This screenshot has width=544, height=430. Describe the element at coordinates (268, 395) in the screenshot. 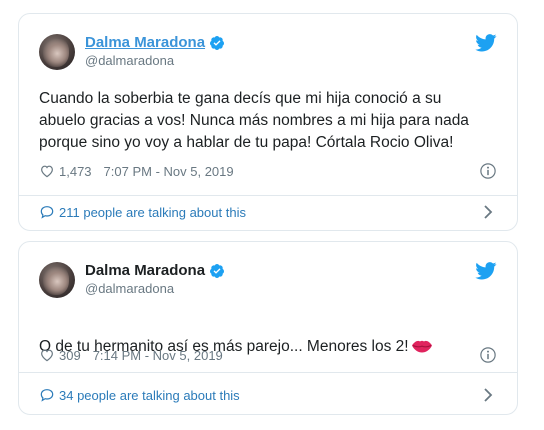

I see `conversation-link: 34 people are talking about this` at that location.